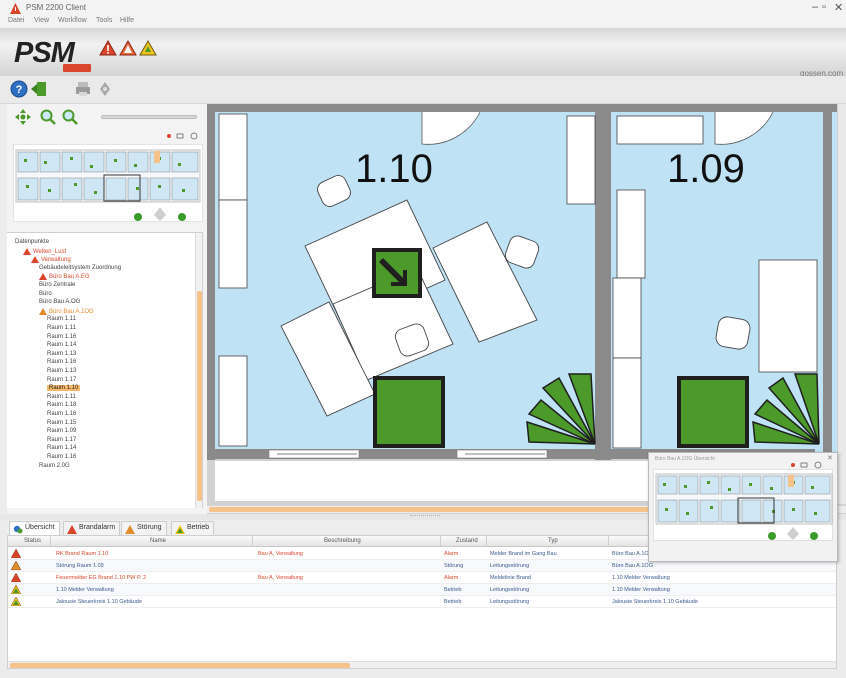 This screenshot has width=846, height=678. I want to click on help-icon: ?, so click(19, 89).